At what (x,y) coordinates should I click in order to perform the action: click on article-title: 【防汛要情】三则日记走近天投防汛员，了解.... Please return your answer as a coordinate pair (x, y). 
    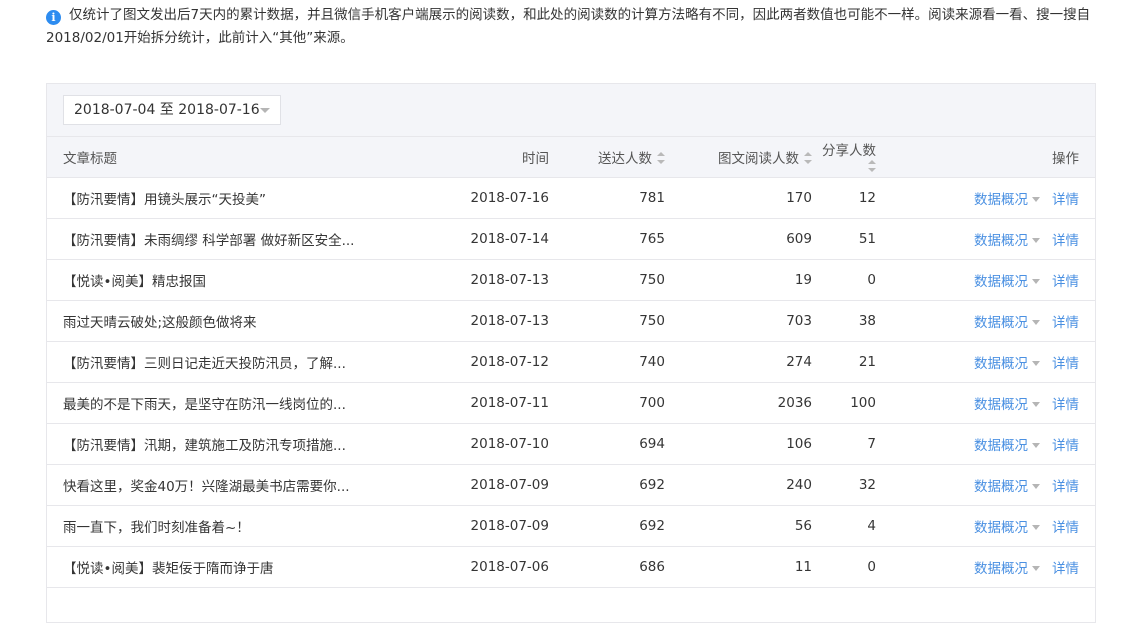
    Looking at the image, I should click on (235, 362).